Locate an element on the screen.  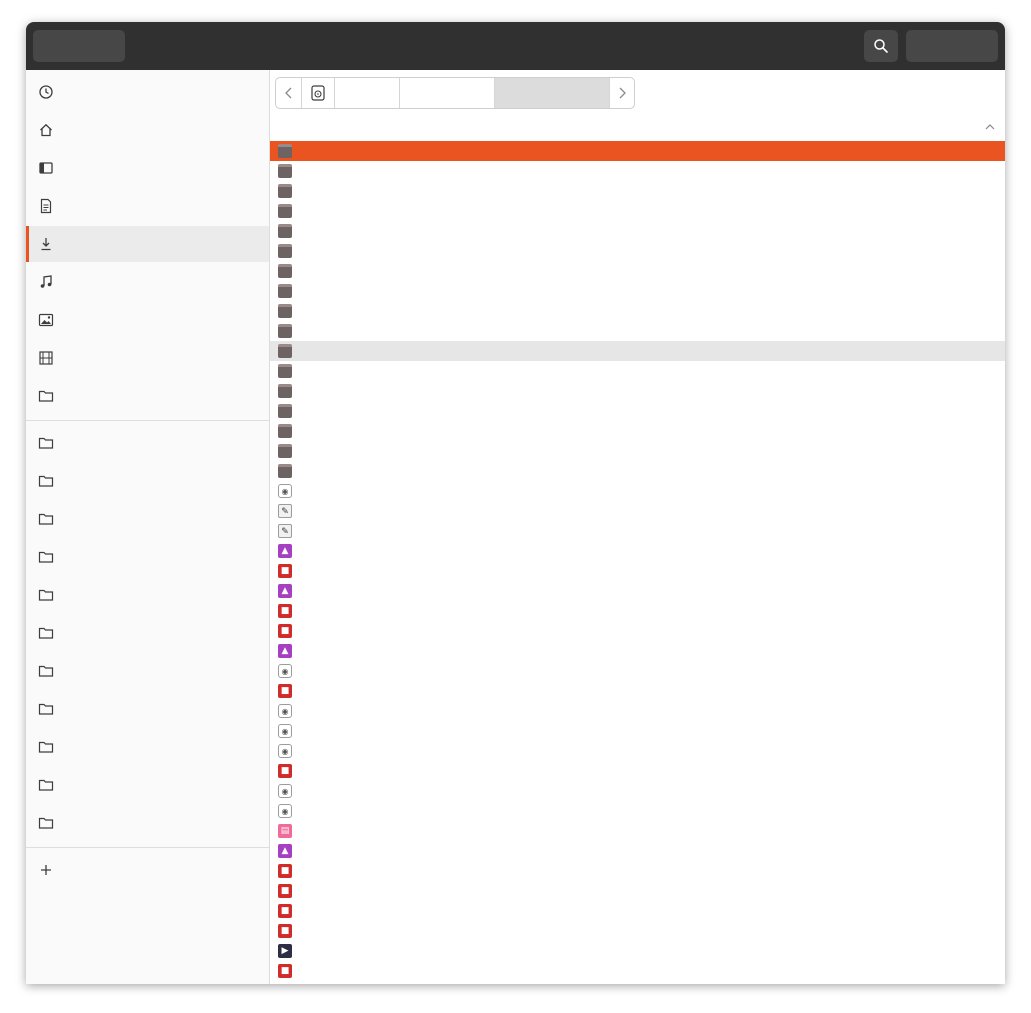
pdf-file-icon: ■ is located at coordinates (285, 571).